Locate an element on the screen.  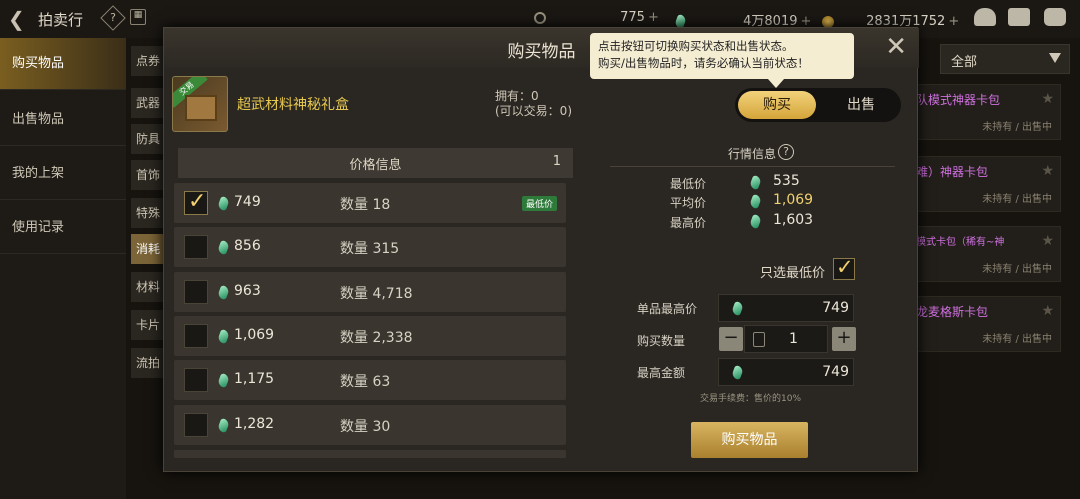
table-row: 963 数量 4,718 is located at coordinates (370, 292).